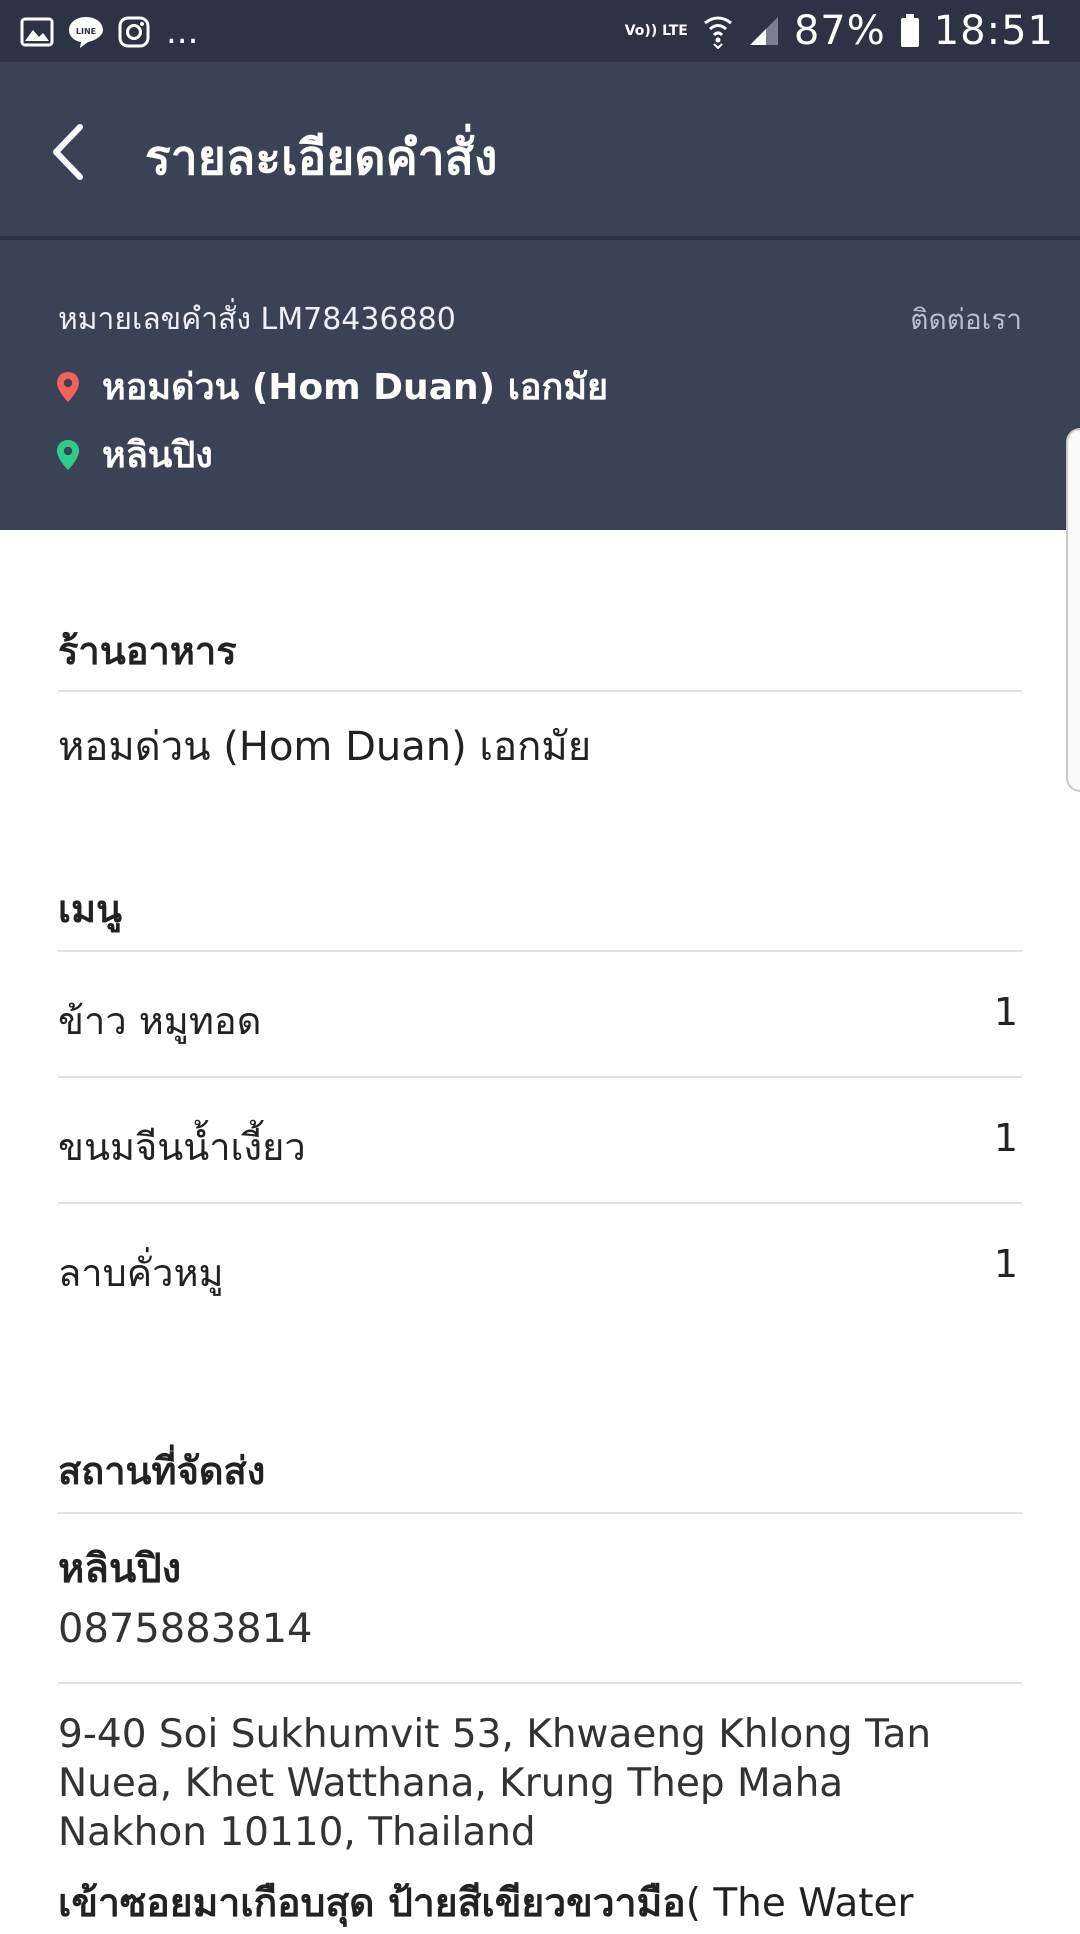  I want to click on status-bar-system: Vo)) LTE 87% 18:51, so click(839, 31).